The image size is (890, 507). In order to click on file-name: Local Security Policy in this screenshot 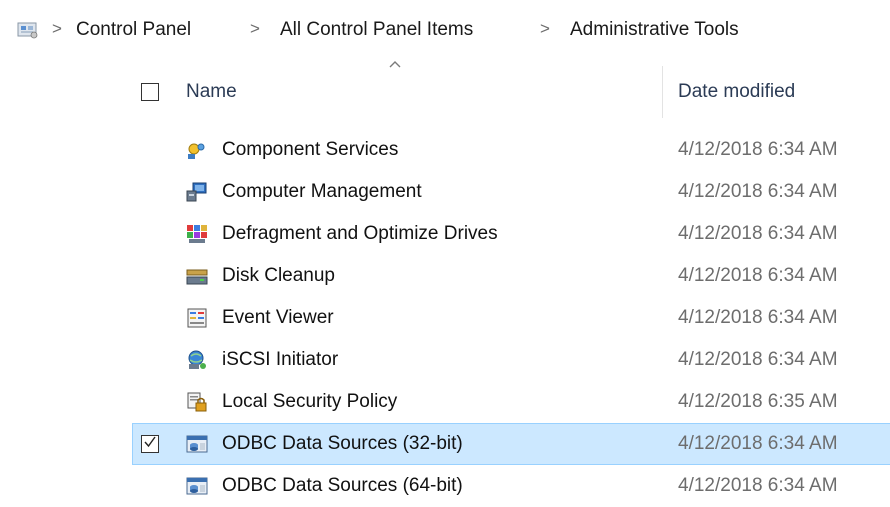, I will do `click(310, 401)`.